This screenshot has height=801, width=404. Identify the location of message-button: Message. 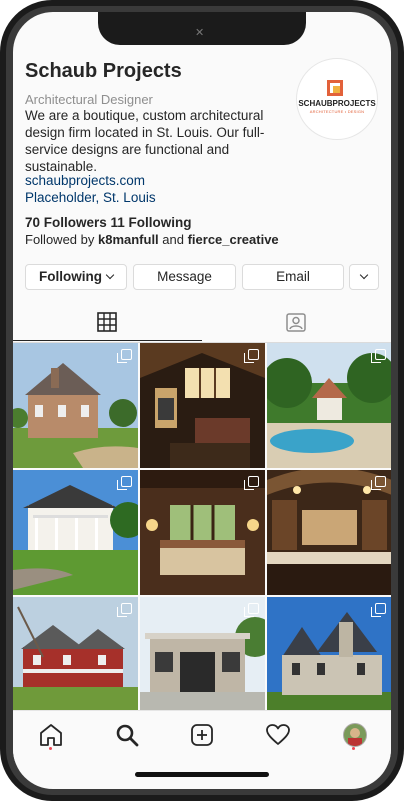
(184, 277).